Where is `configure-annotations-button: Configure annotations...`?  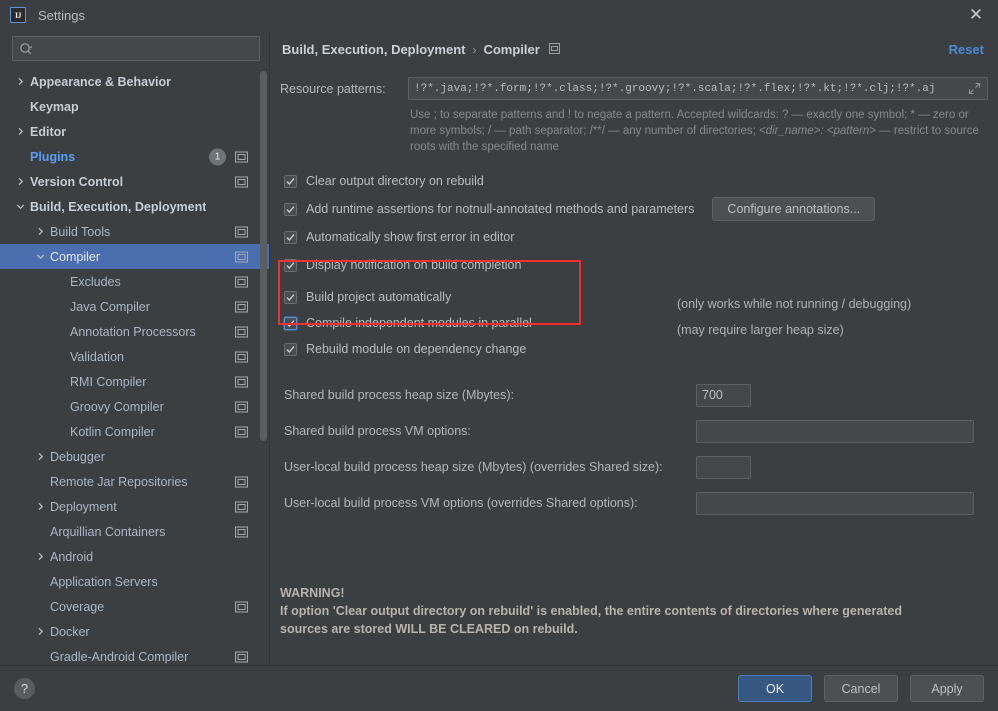 configure-annotations-button: Configure annotations... is located at coordinates (794, 209).